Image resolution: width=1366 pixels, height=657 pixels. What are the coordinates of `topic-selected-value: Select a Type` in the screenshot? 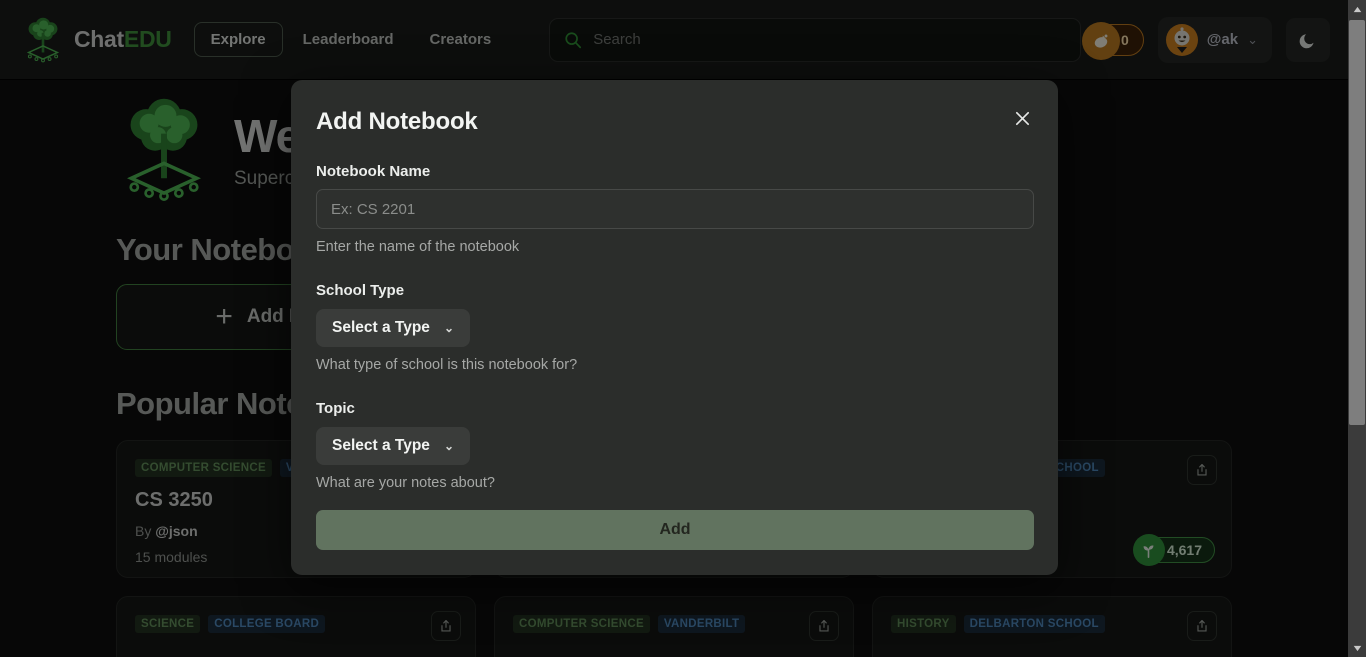 It's located at (381, 445).